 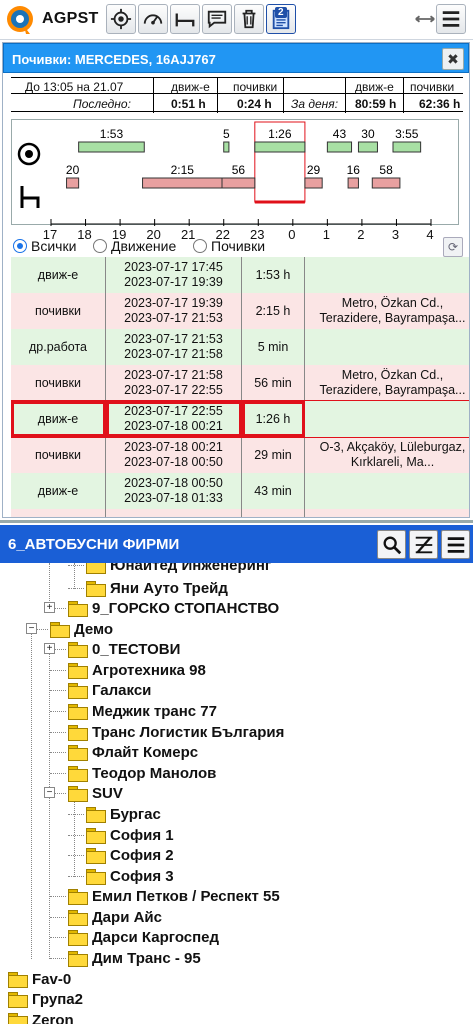 I want to click on tree-item: 0_ТЕСТОВИ, so click(x=124, y=649).